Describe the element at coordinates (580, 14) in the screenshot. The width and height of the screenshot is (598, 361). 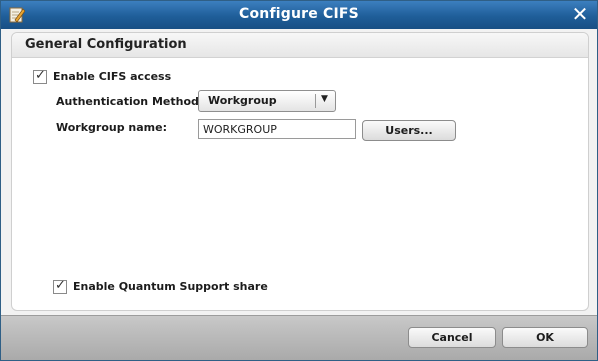
I see `close-icon: ✕` at that location.